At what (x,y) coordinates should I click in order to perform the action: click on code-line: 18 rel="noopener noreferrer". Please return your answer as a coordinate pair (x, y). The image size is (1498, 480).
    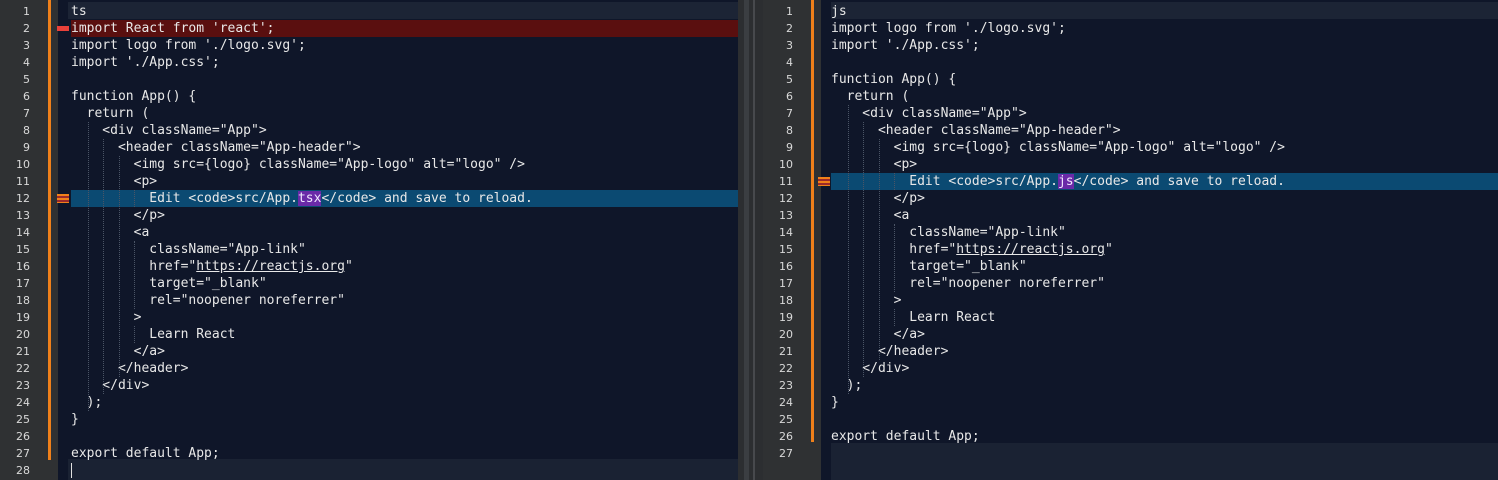
    Looking at the image, I should click on (369, 300).